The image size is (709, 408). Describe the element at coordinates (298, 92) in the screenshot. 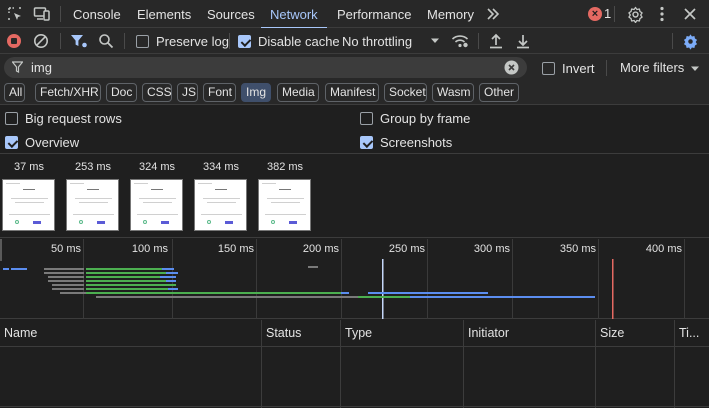

I see `chip-media: Media` at that location.